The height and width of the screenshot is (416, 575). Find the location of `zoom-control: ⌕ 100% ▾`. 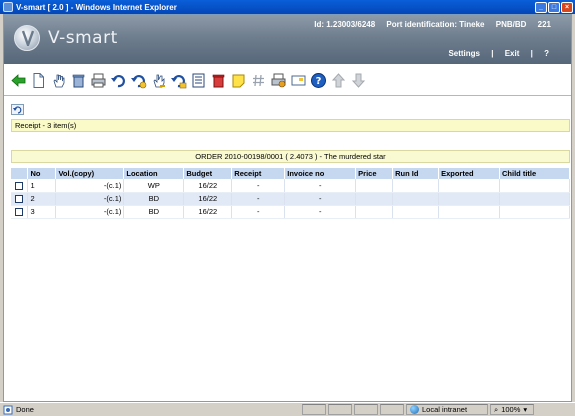

zoom-control: ⌕ 100% ▾ is located at coordinates (512, 409).